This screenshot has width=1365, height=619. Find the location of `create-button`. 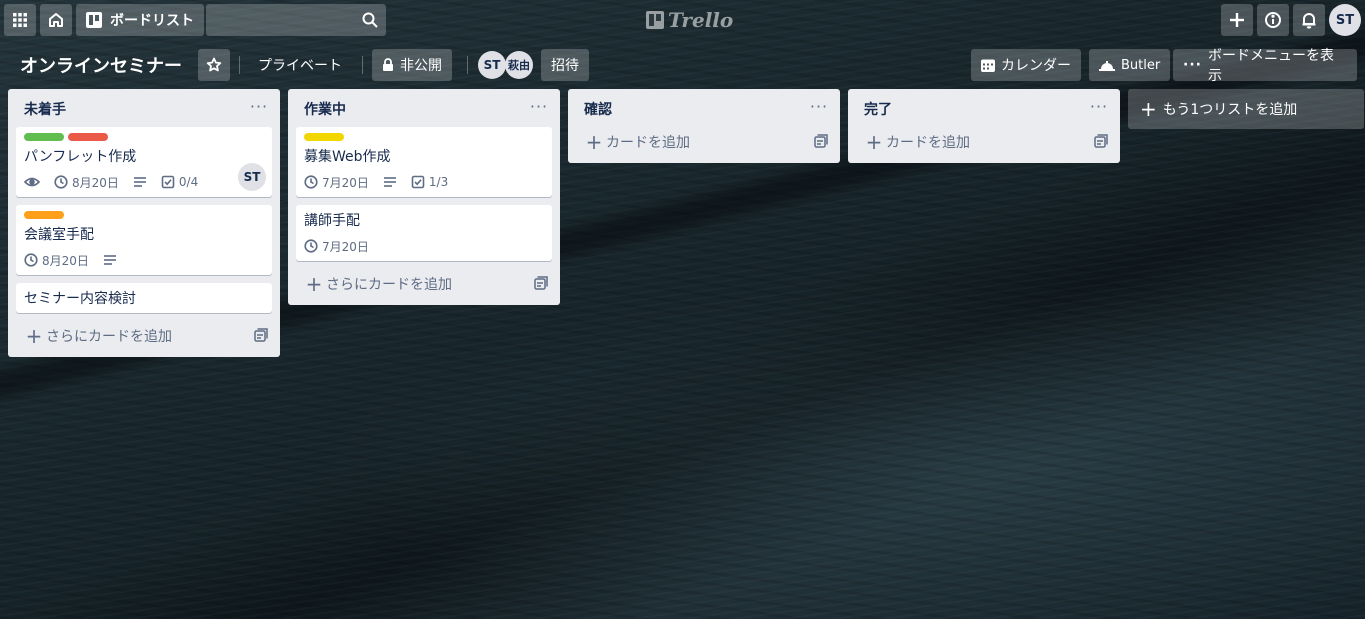

create-button is located at coordinates (1237, 20).